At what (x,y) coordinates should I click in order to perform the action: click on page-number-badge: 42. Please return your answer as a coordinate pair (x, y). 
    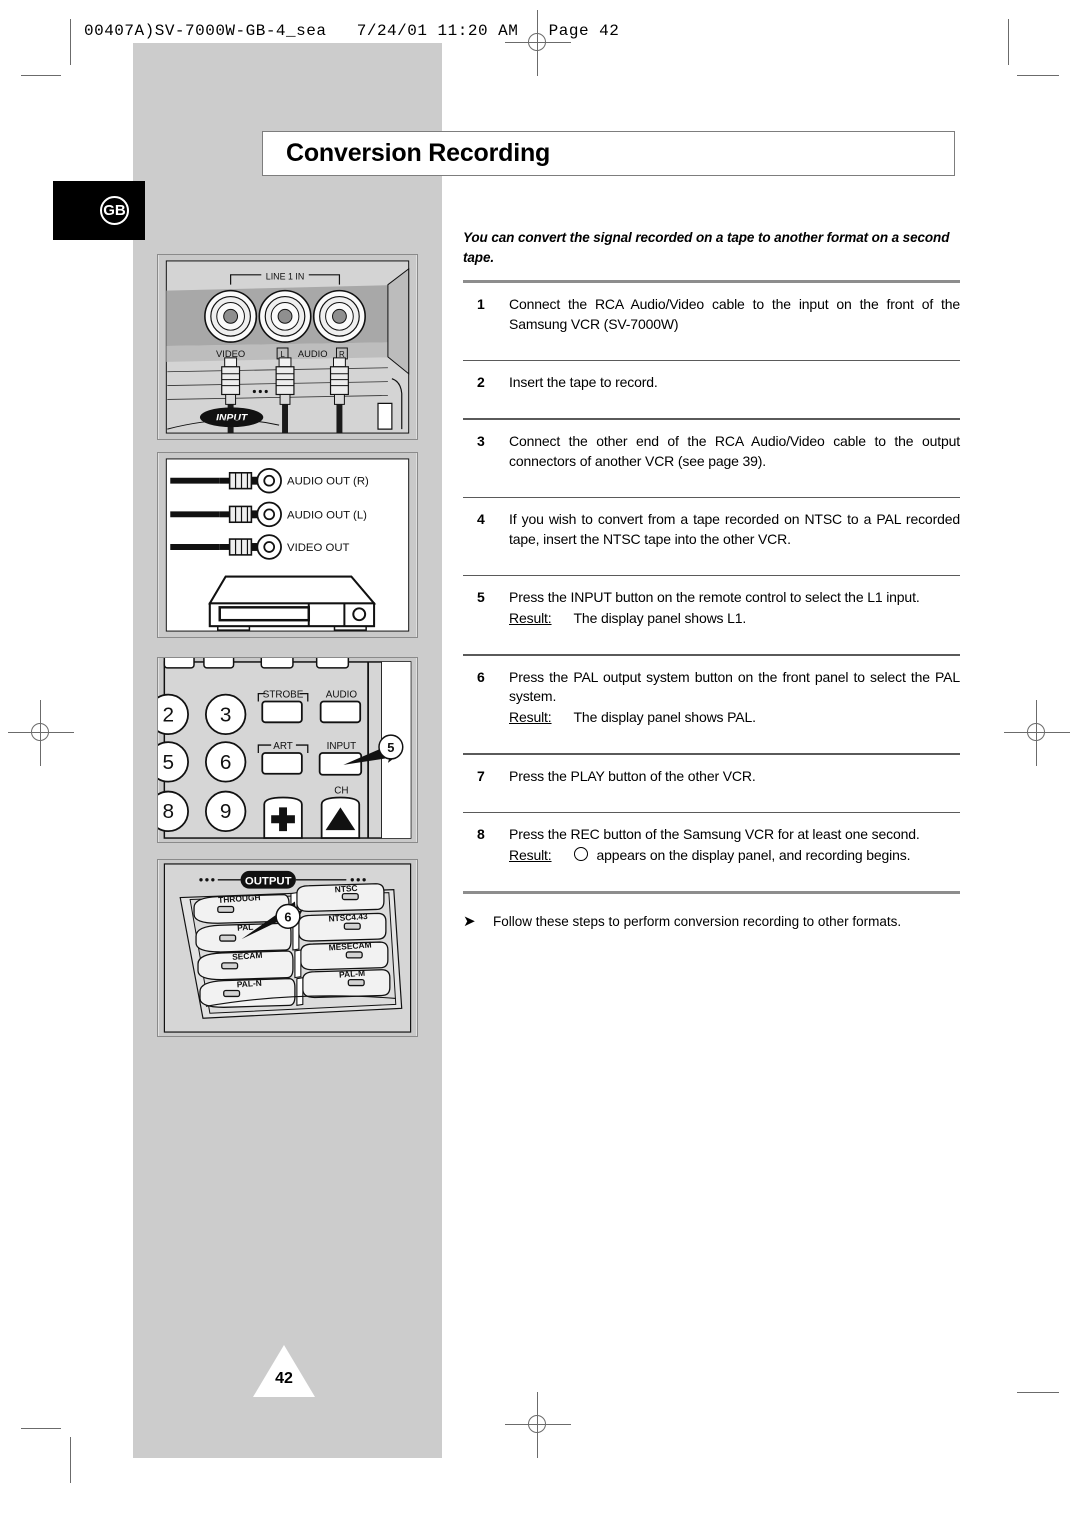
    Looking at the image, I should click on (284, 1371).